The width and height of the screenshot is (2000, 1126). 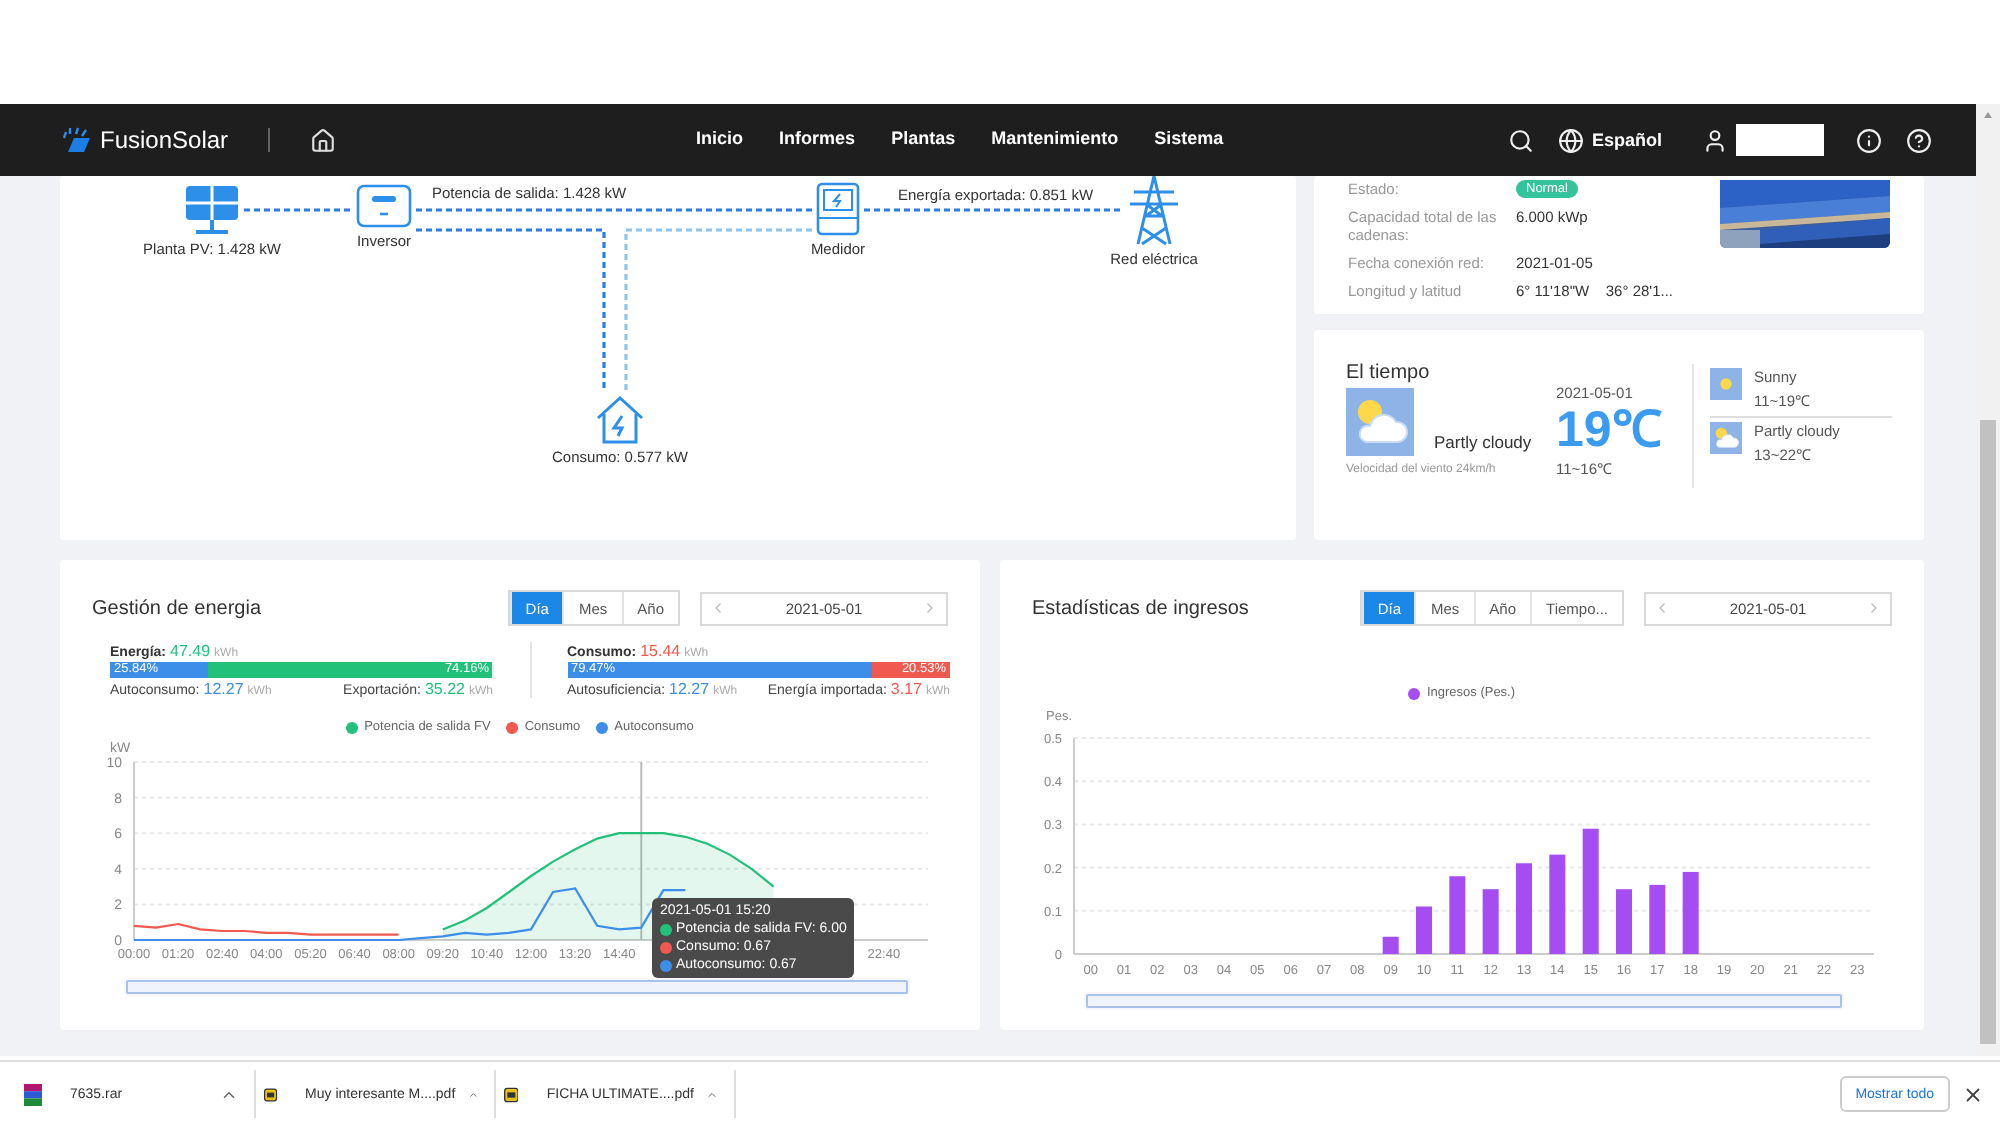 What do you see at coordinates (323, 140) in the screenshot?
I see `home-icon` at bounding box center [323, 140].